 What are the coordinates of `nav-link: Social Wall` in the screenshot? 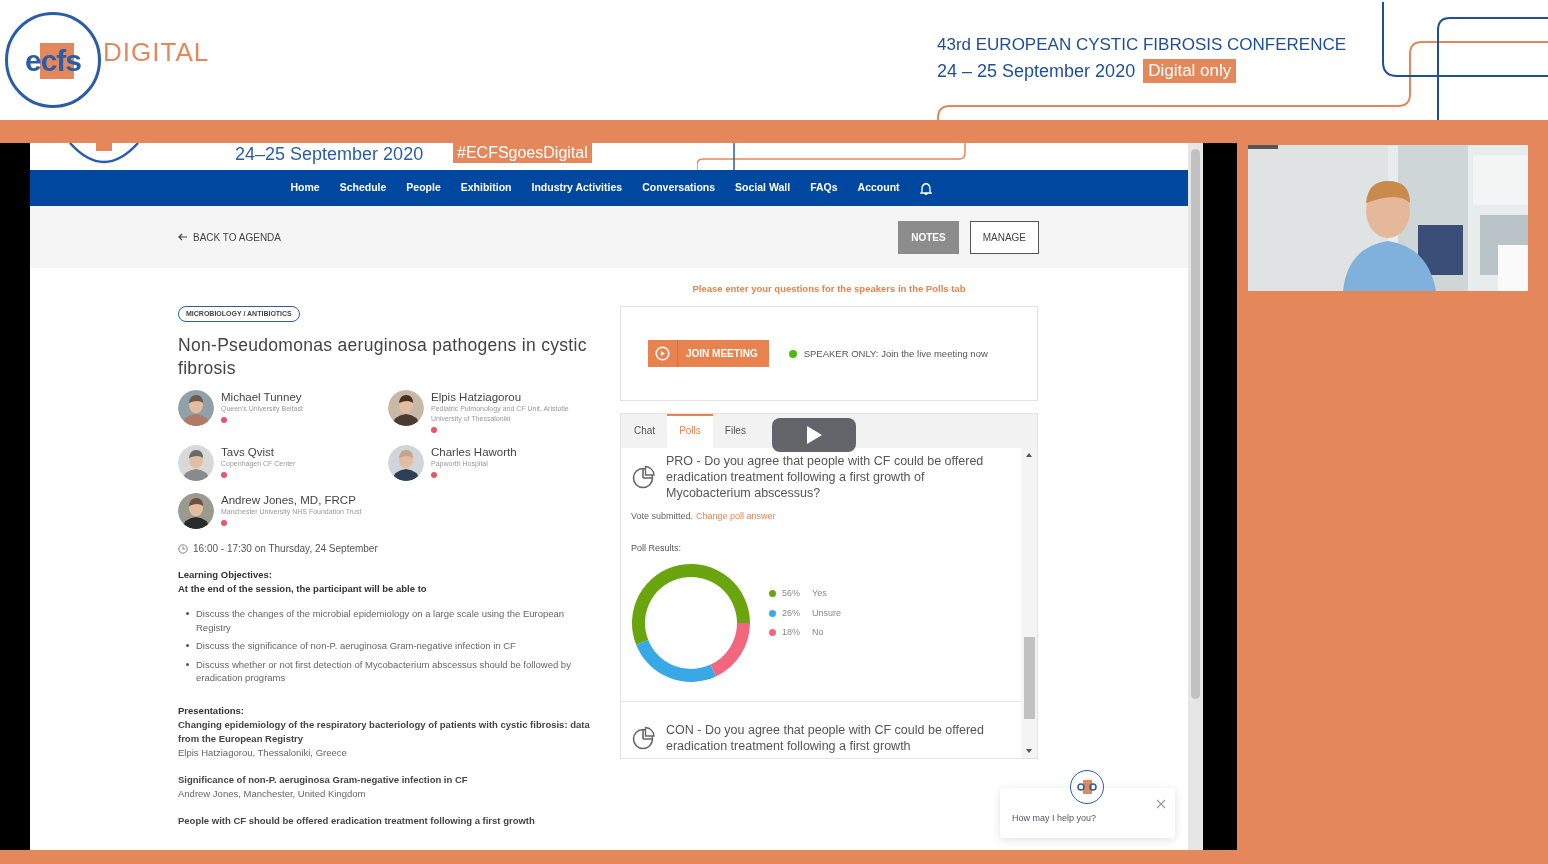 It's located at (763, 188).